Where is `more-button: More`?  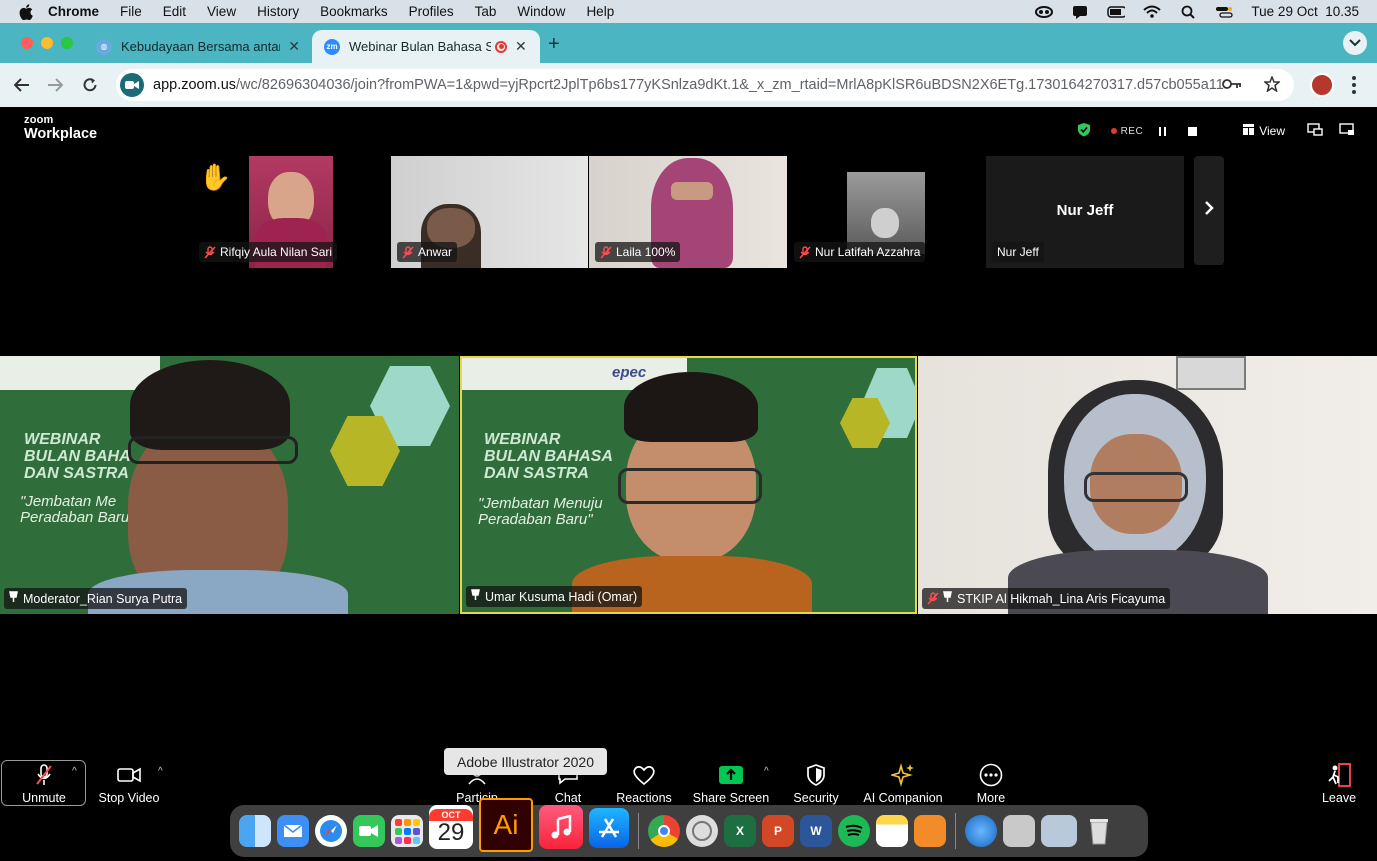 more-button: More is located at coordinates (991, 783).